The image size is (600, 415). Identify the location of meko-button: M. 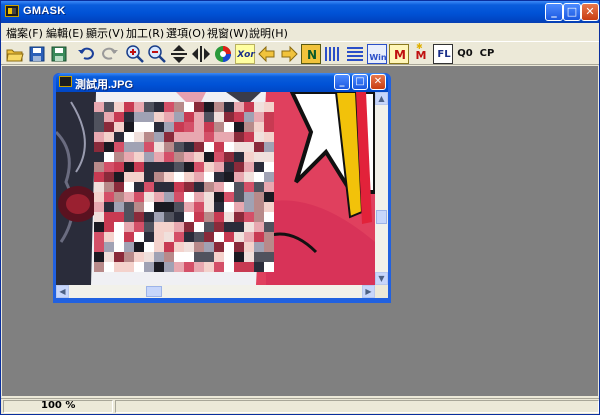
(399, 54).